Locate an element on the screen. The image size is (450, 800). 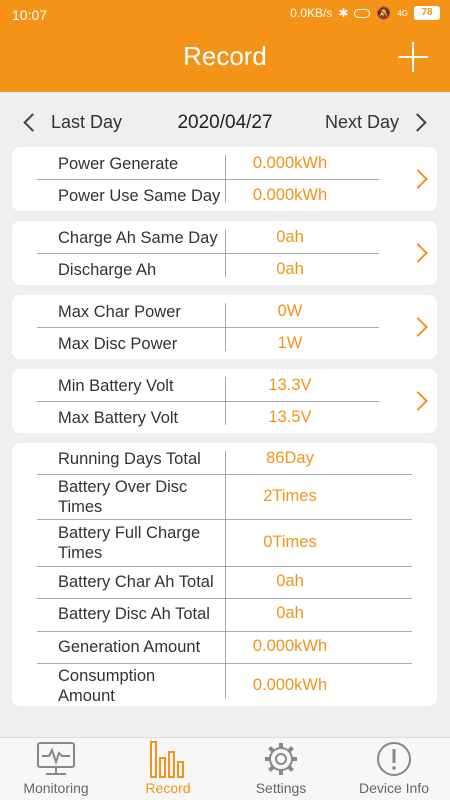
pill-icon is located at coordinates (362, 13).